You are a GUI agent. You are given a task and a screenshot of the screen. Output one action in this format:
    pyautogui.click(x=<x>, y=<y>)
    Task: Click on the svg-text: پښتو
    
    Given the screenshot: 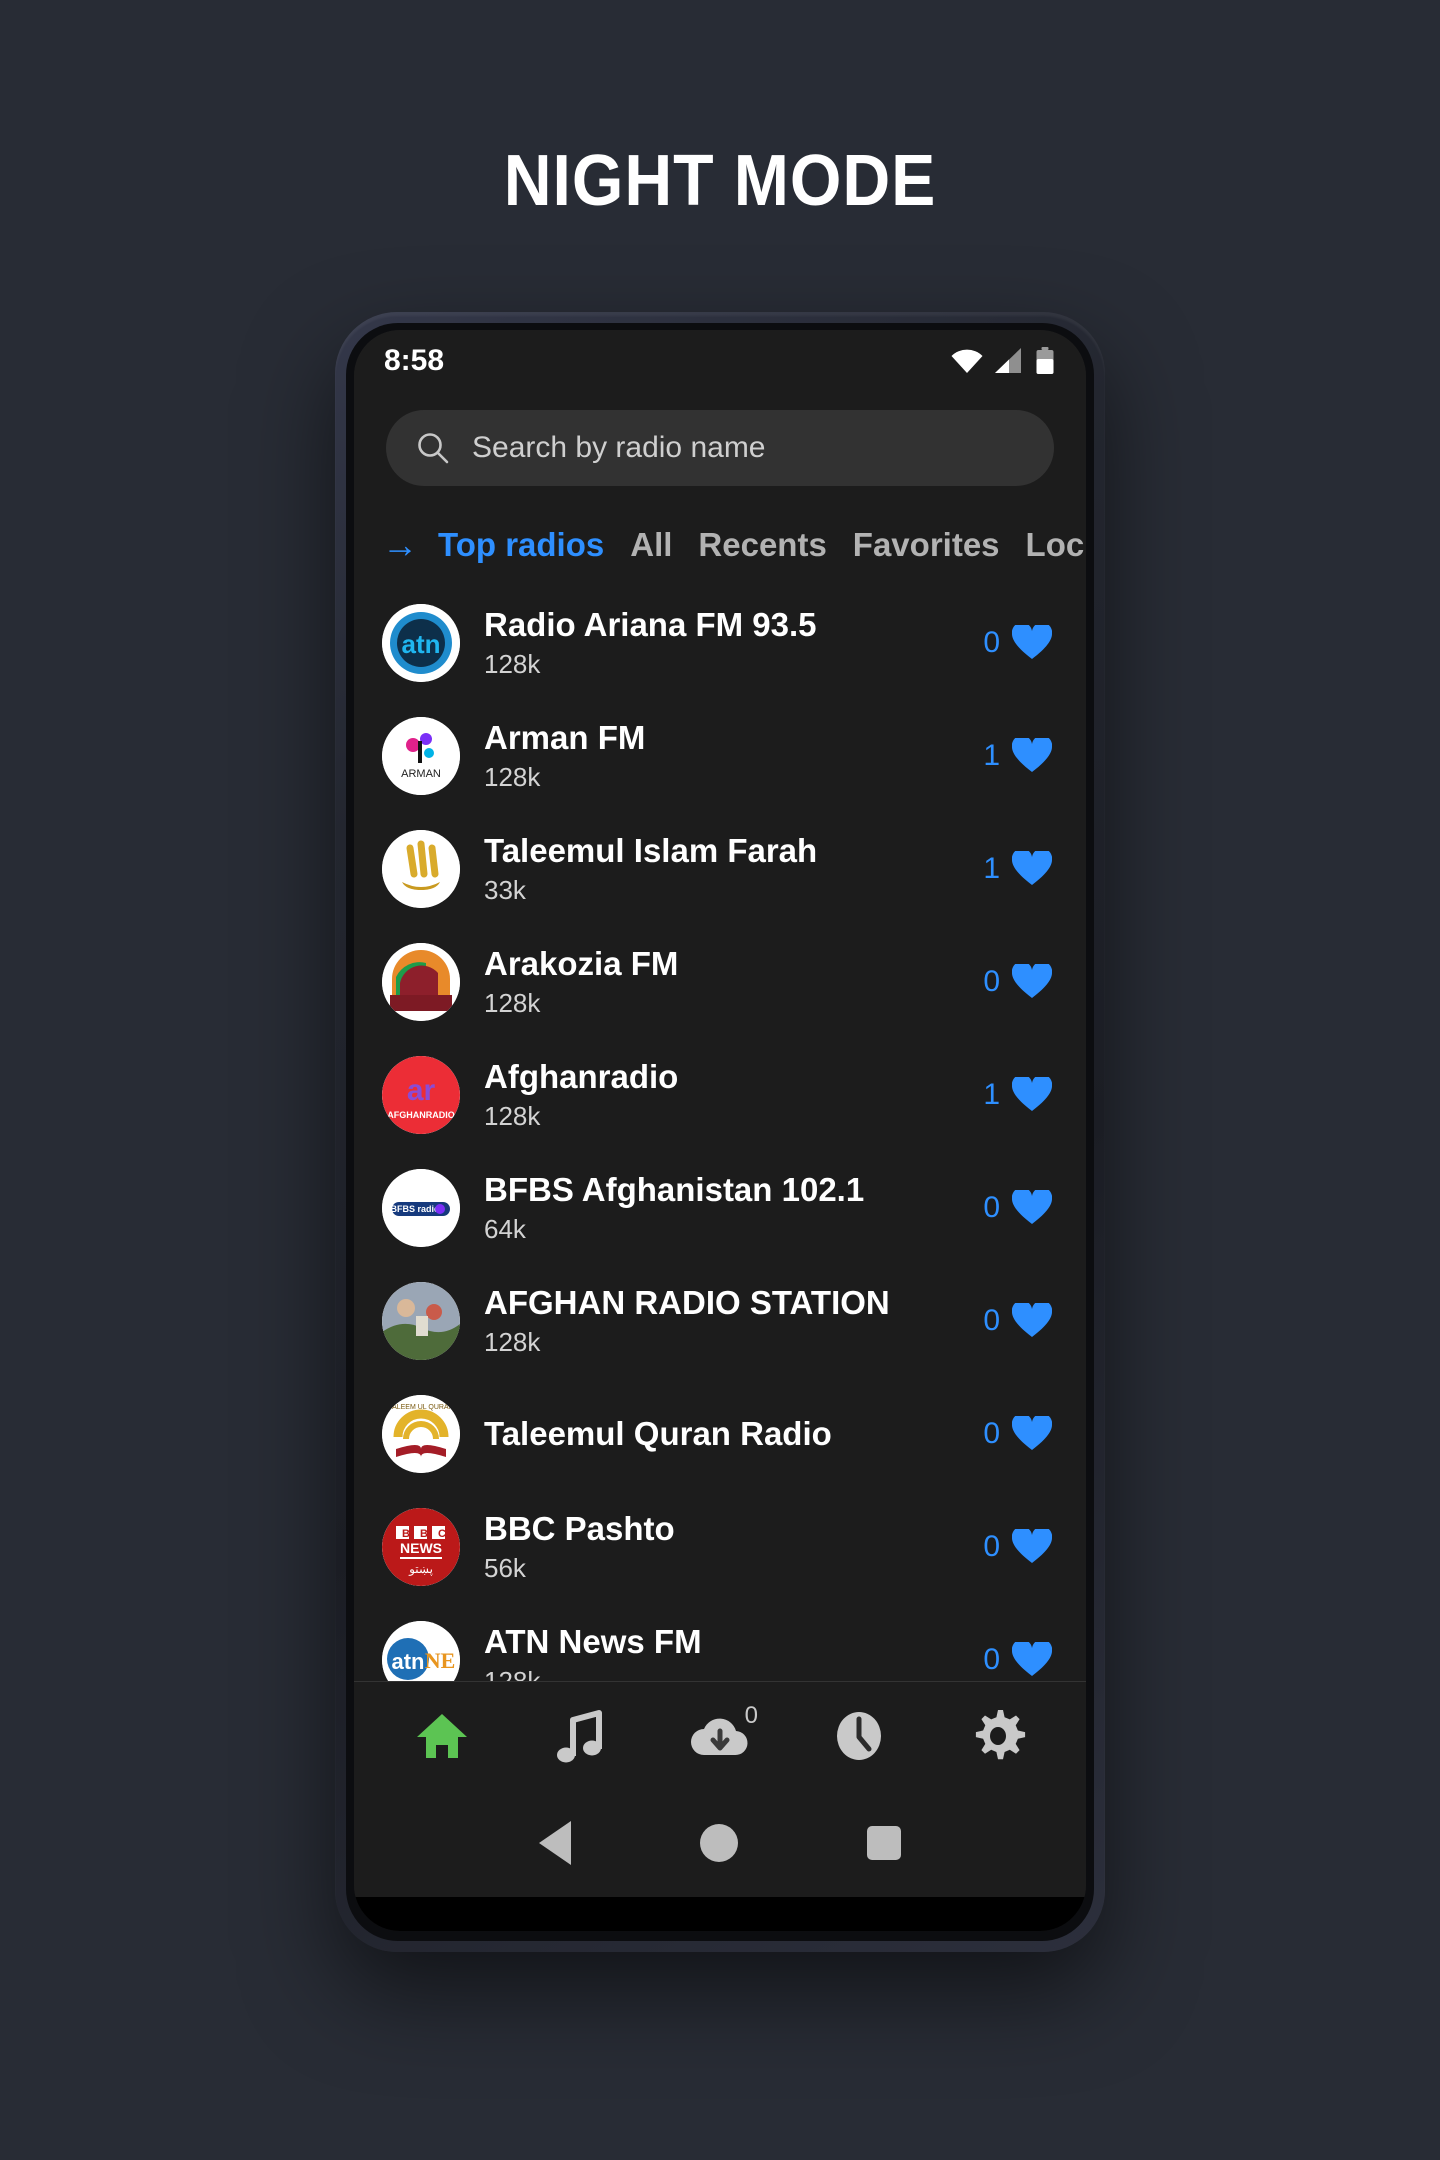 What is the action you would take?
    pyautogui.click(x=420, y=1569)
    